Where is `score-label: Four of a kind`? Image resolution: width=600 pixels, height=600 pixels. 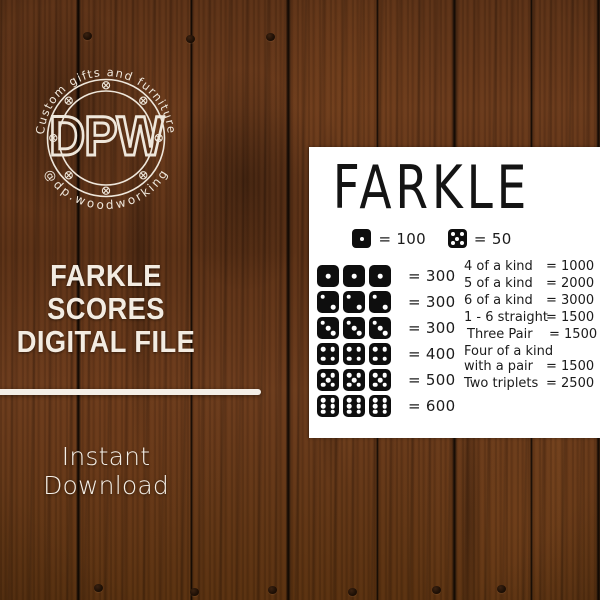 score-label: Four of a kind is located at coordinates (509, 351).